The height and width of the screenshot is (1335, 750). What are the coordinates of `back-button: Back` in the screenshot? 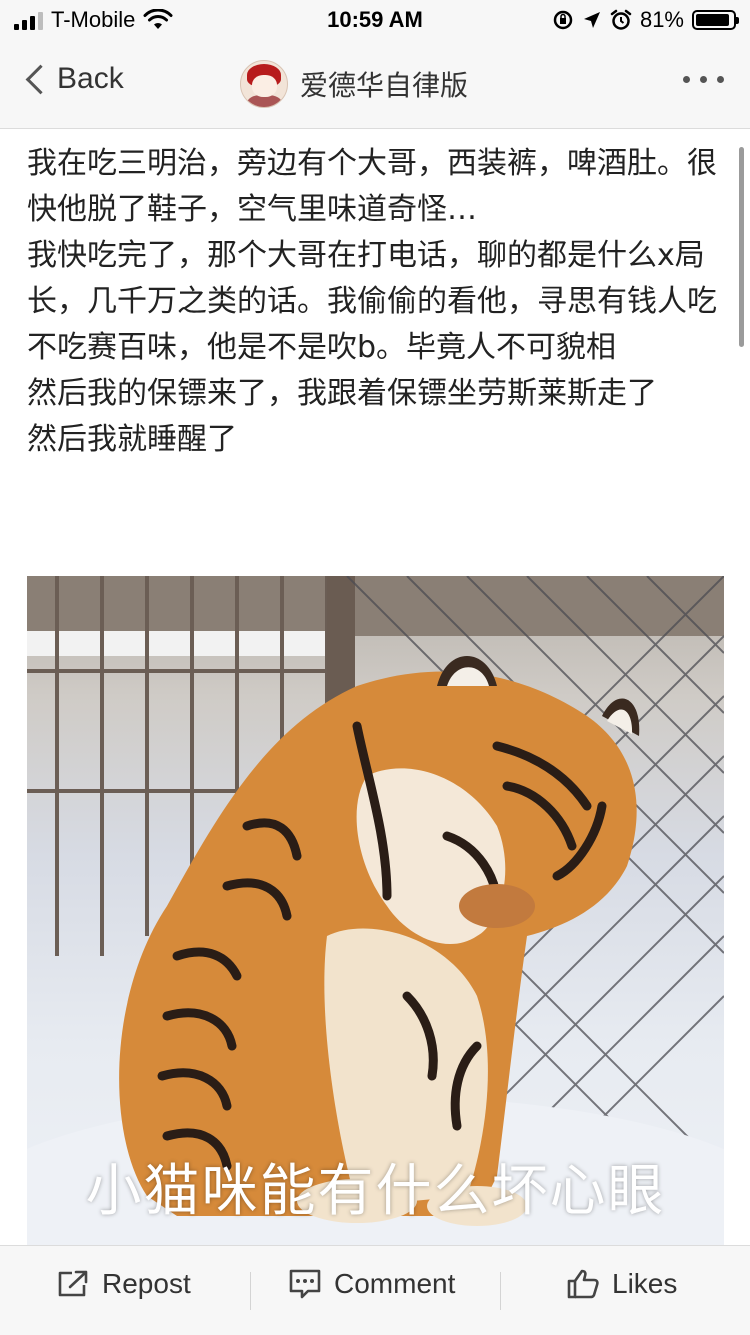 It's located at (73, 79).